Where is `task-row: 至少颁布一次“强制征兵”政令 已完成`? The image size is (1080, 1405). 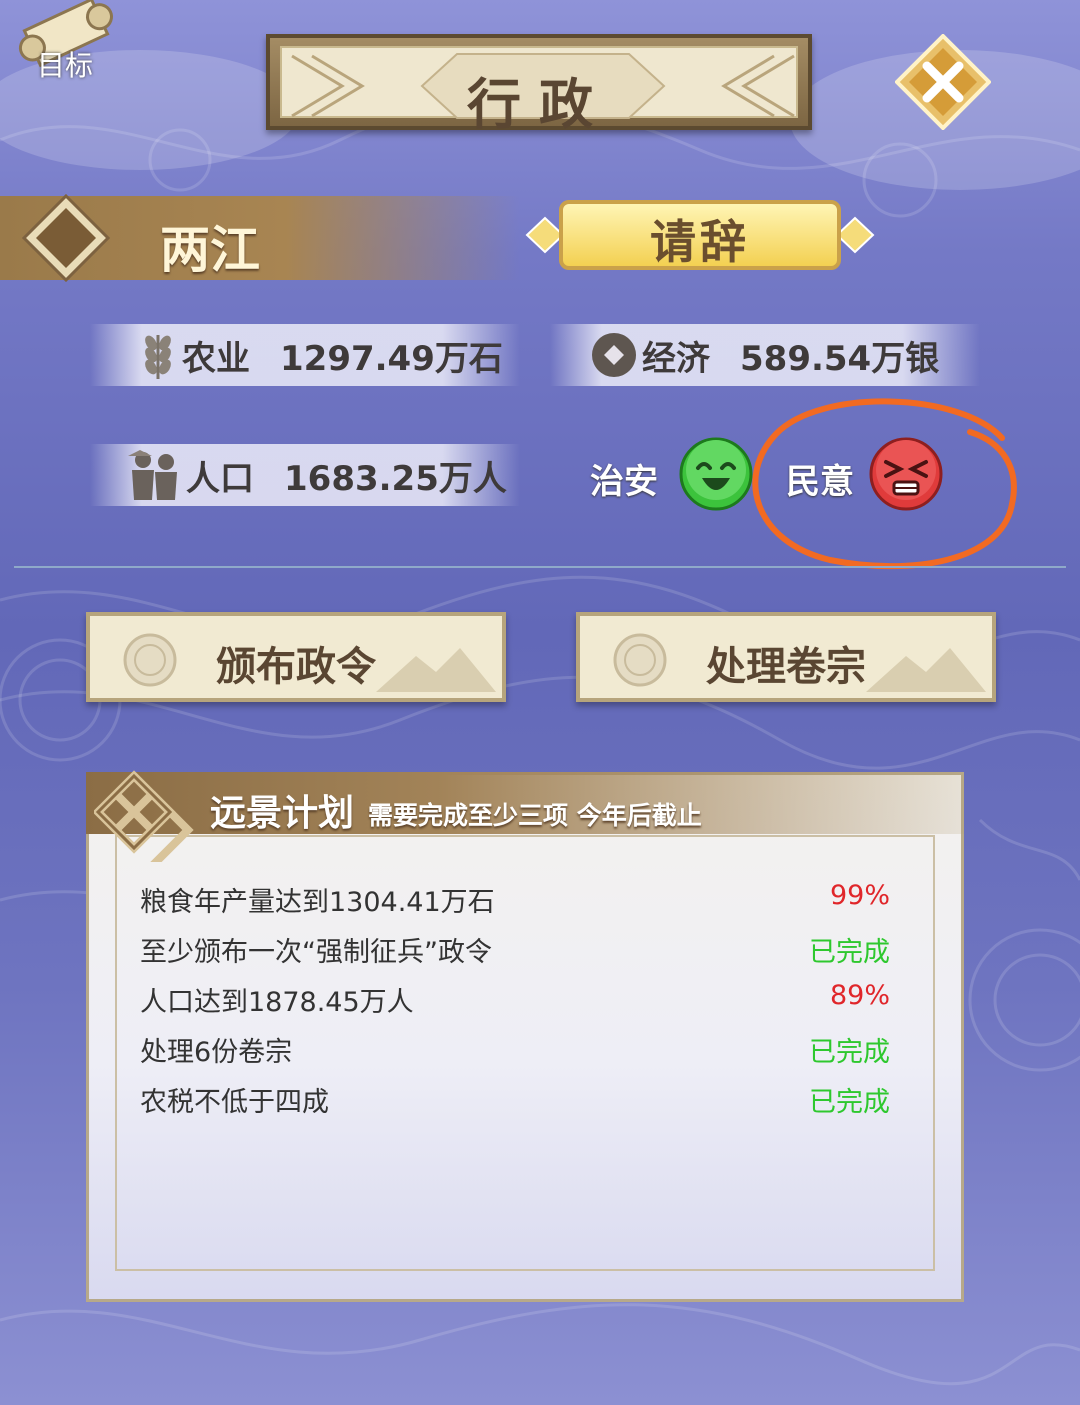 task-row: 至少颁布一次“强制征兵”政令 已完成 is located at coordinates (515, 955).